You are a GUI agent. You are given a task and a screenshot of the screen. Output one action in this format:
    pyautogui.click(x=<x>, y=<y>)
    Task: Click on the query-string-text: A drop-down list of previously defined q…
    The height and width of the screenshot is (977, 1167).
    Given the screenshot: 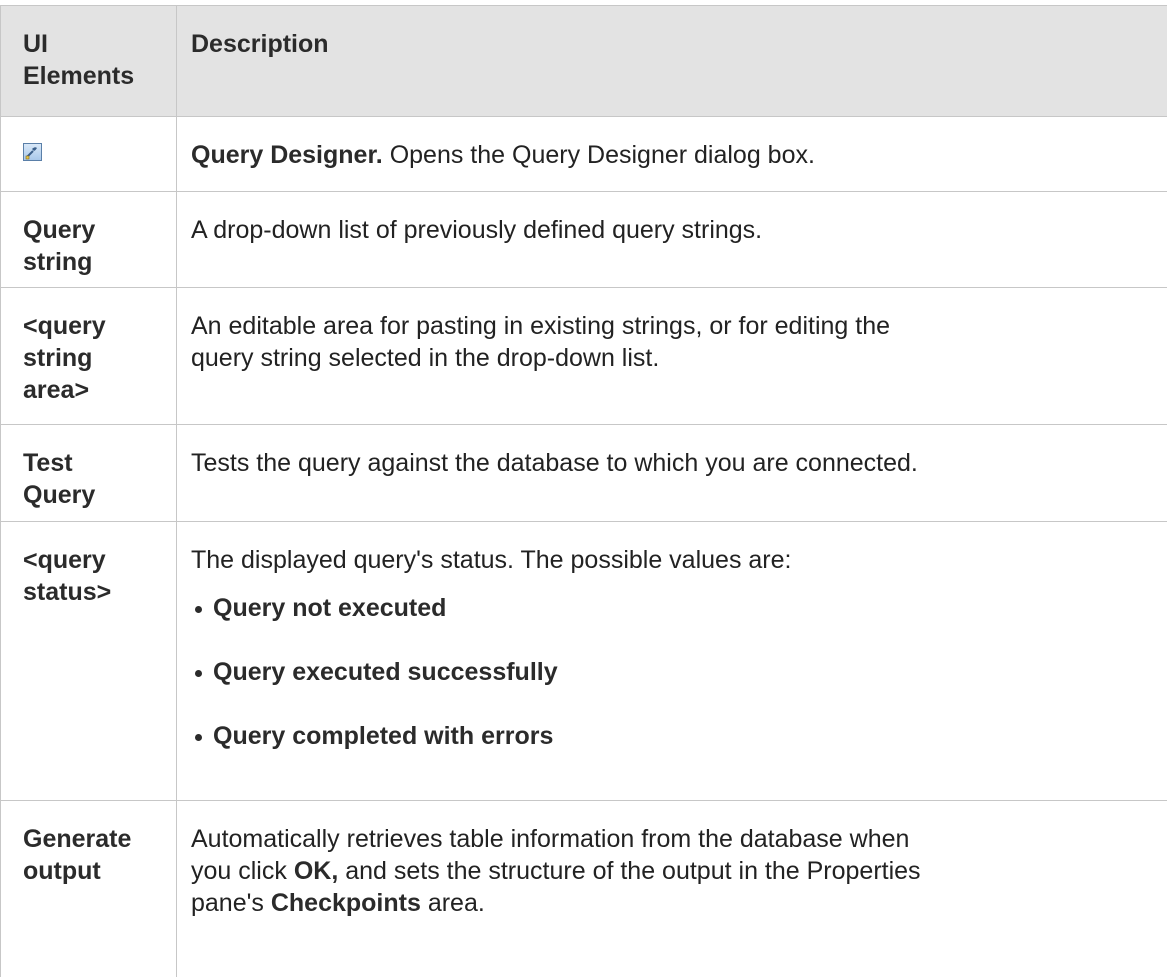 What is the action you would take?
    pyautogui.click(x=672, y=219)
    